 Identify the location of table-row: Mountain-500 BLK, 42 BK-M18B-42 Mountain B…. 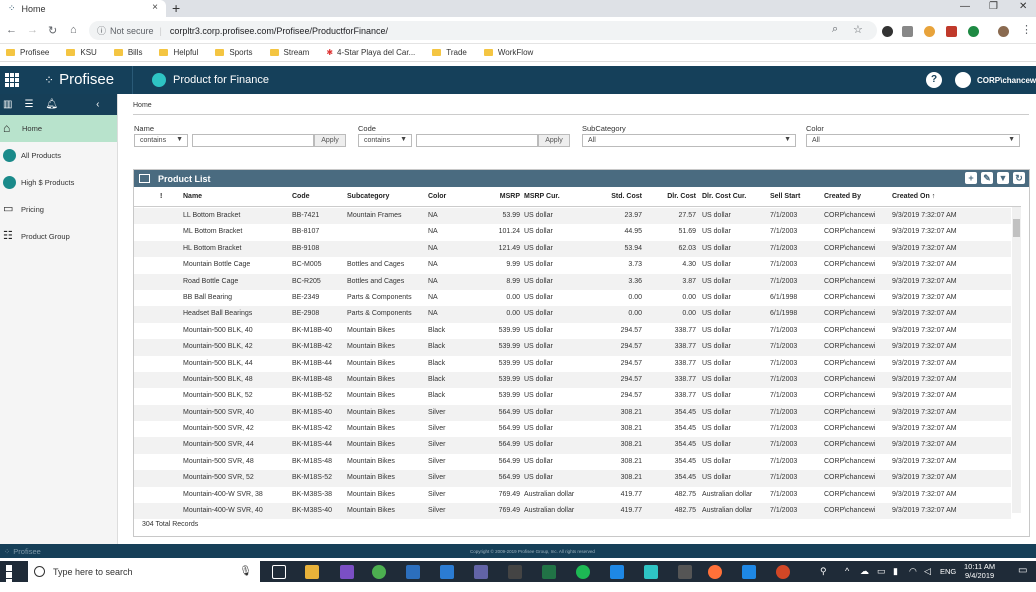
(572, 347).